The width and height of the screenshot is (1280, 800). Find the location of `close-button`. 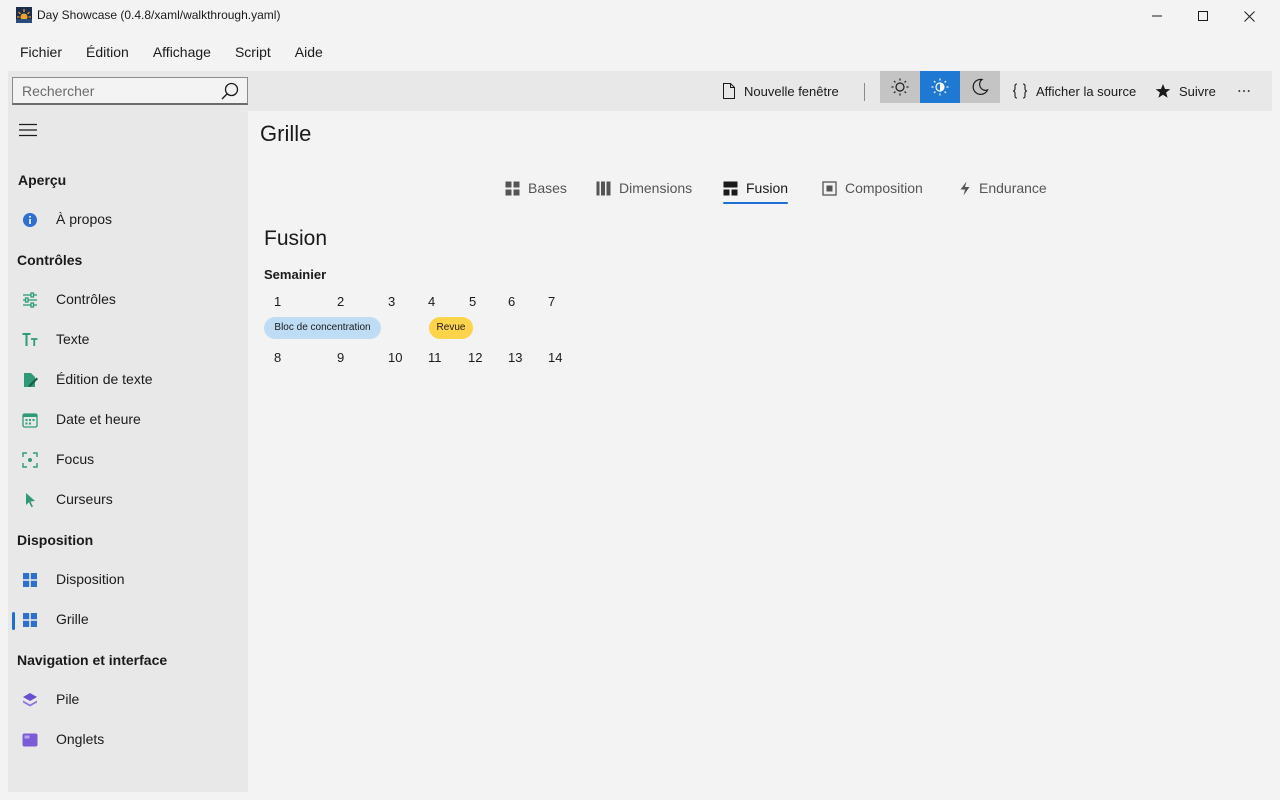

close-button is located at coordinates (1249, 16).